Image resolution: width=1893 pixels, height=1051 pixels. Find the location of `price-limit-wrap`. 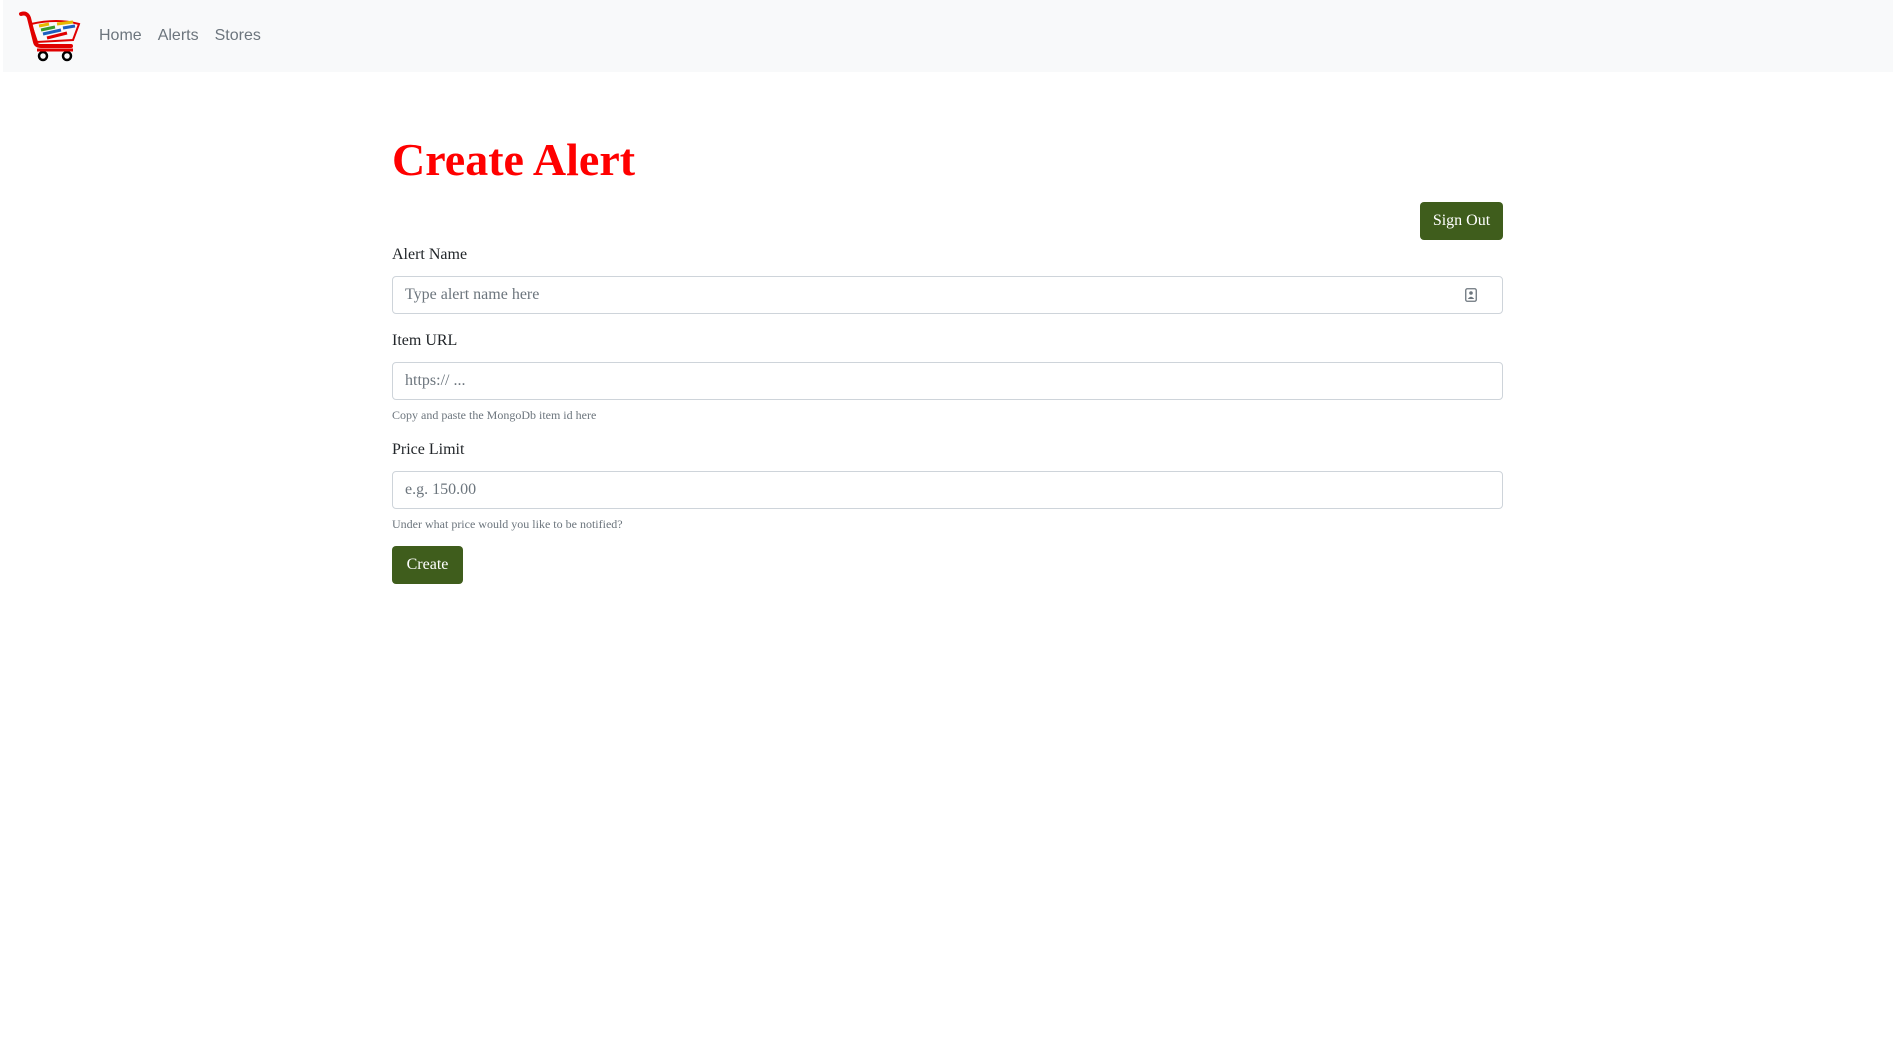

price-limit-wrap is located at coordinates (947, 490).